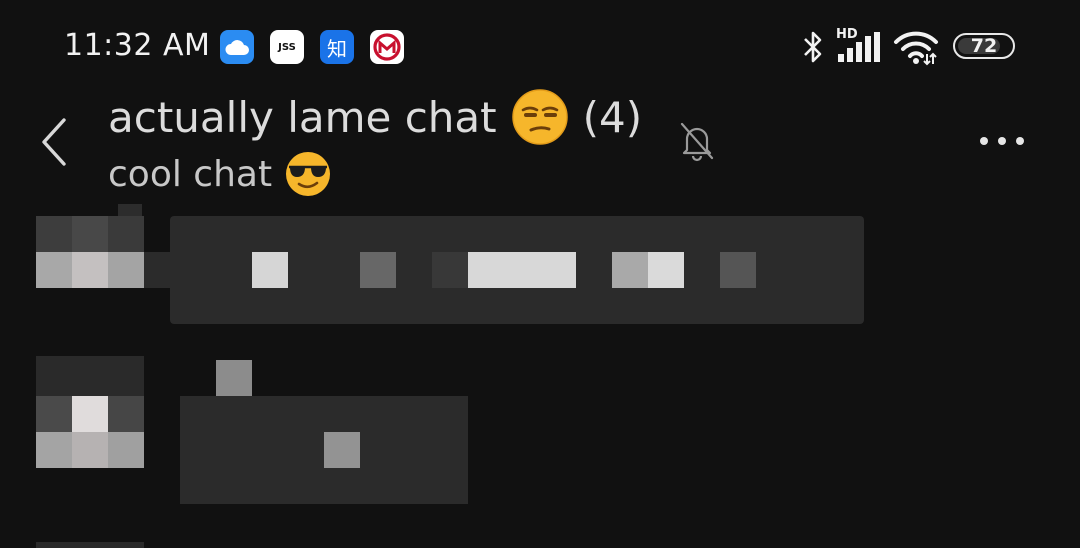 The height and width of the screenshot is (548, 1080). I want to click on cellular-signal-icon, so click(859, 49).